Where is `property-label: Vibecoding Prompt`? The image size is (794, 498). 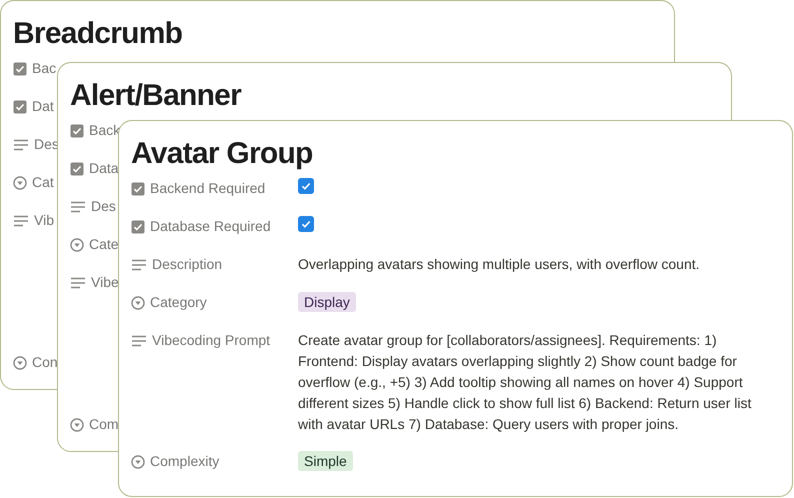 property-label: Vibecoding Prompt is located at coordinates (211, 340).